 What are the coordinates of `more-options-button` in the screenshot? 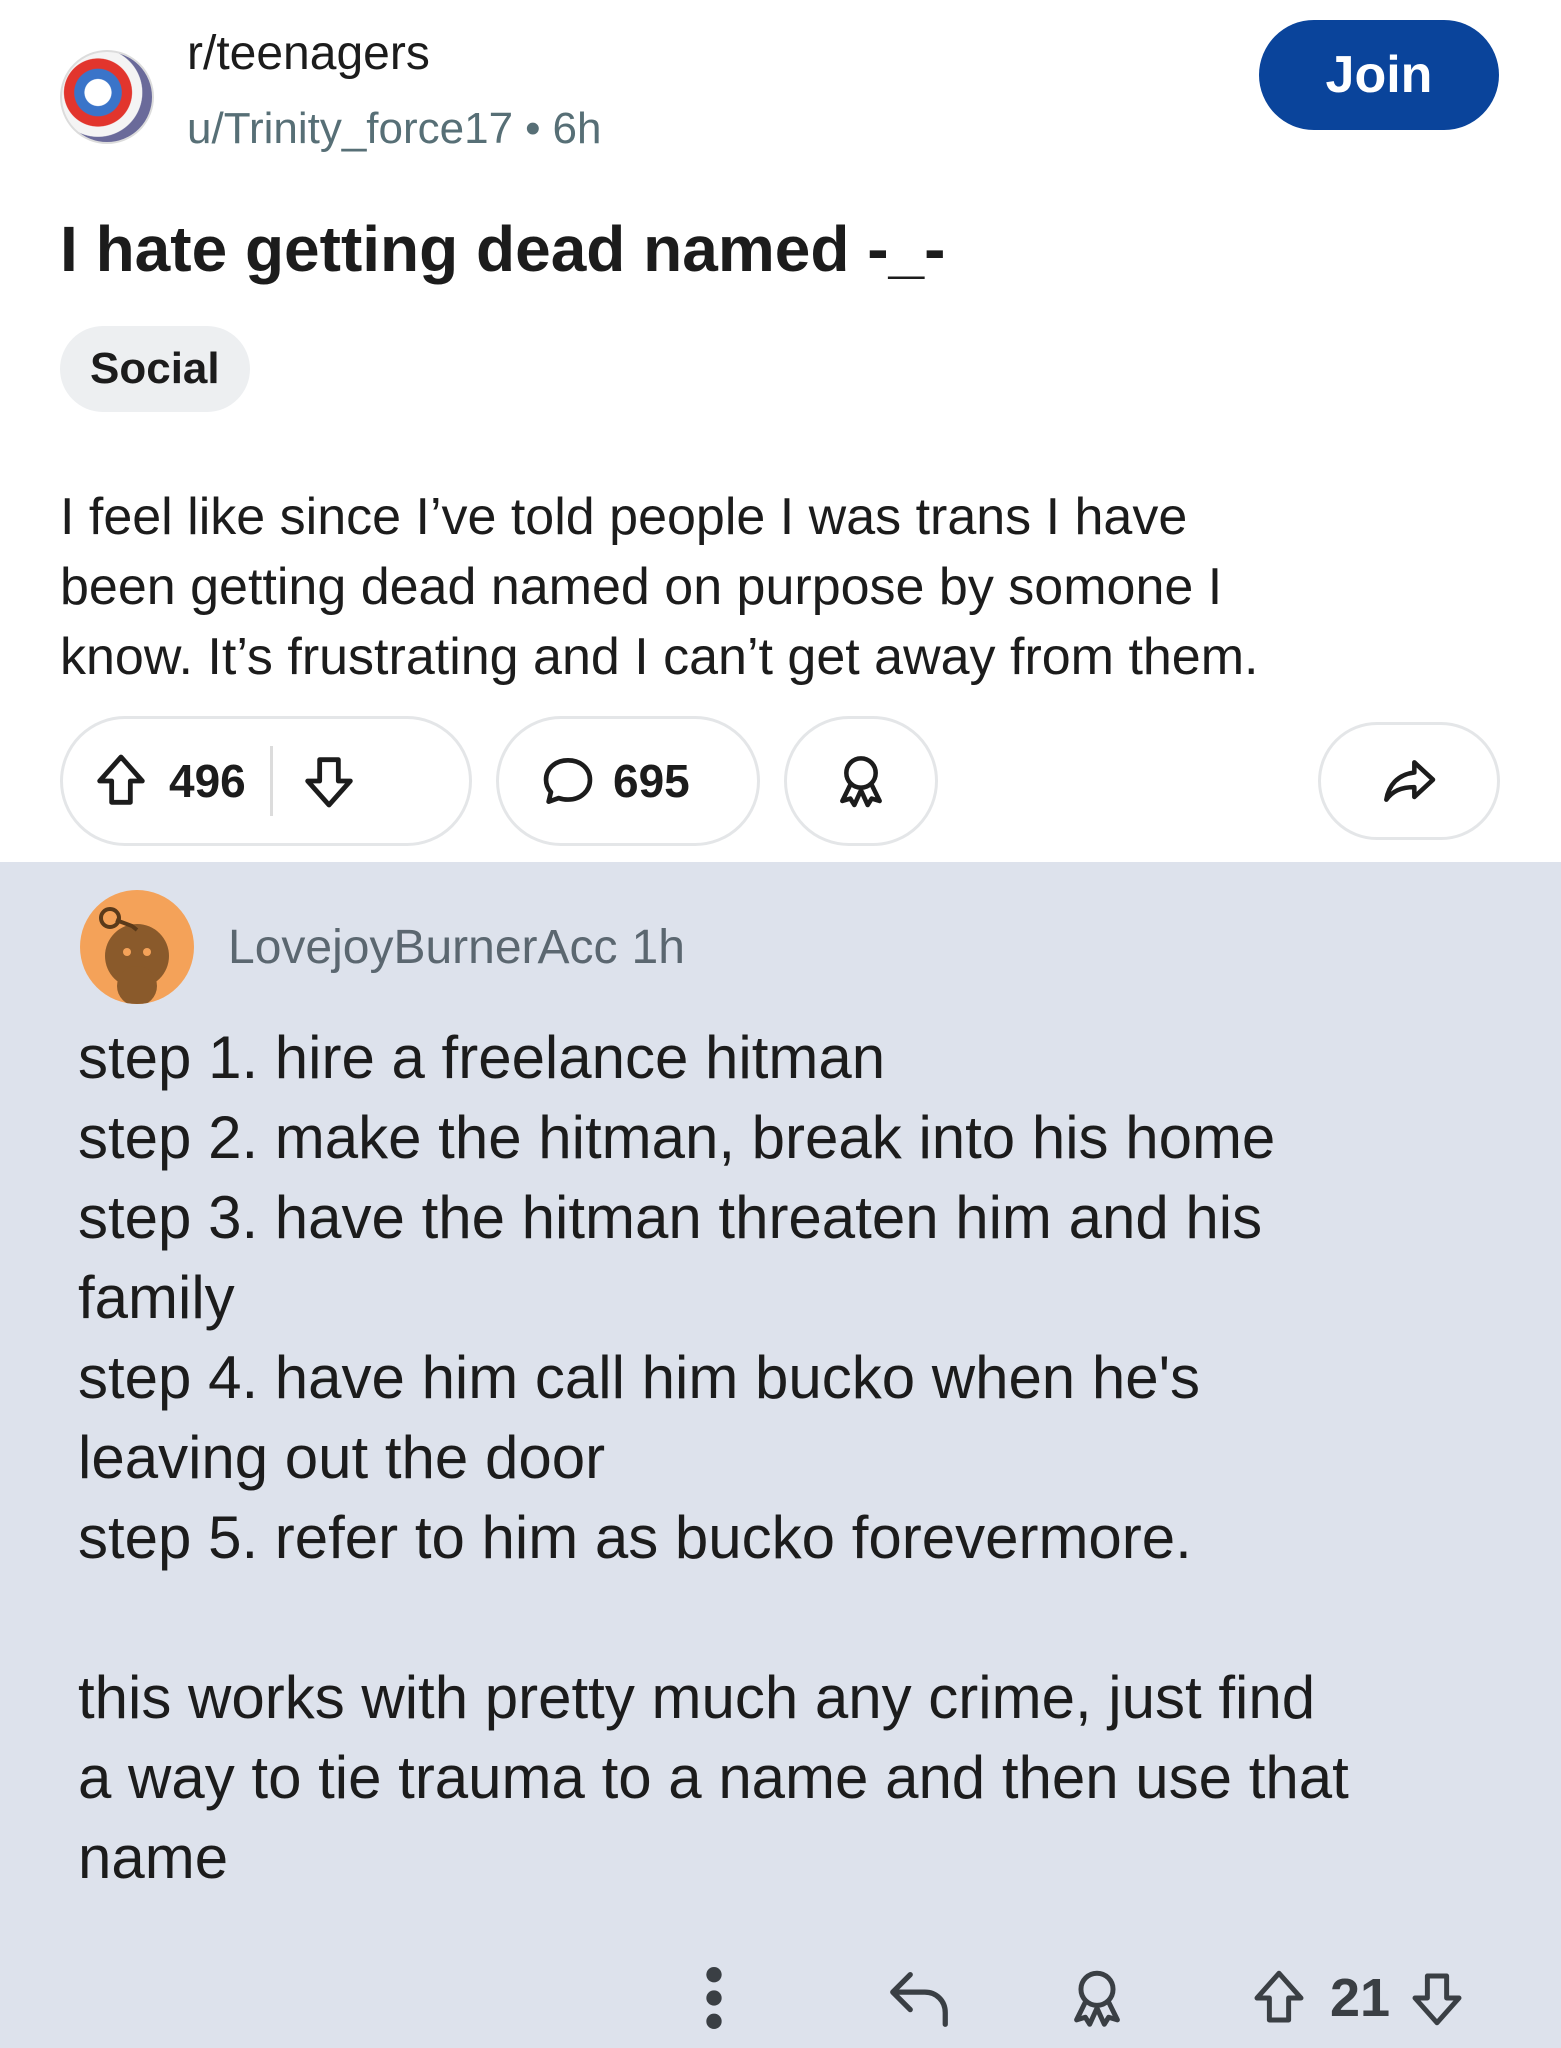 It's located at (714, 1998).